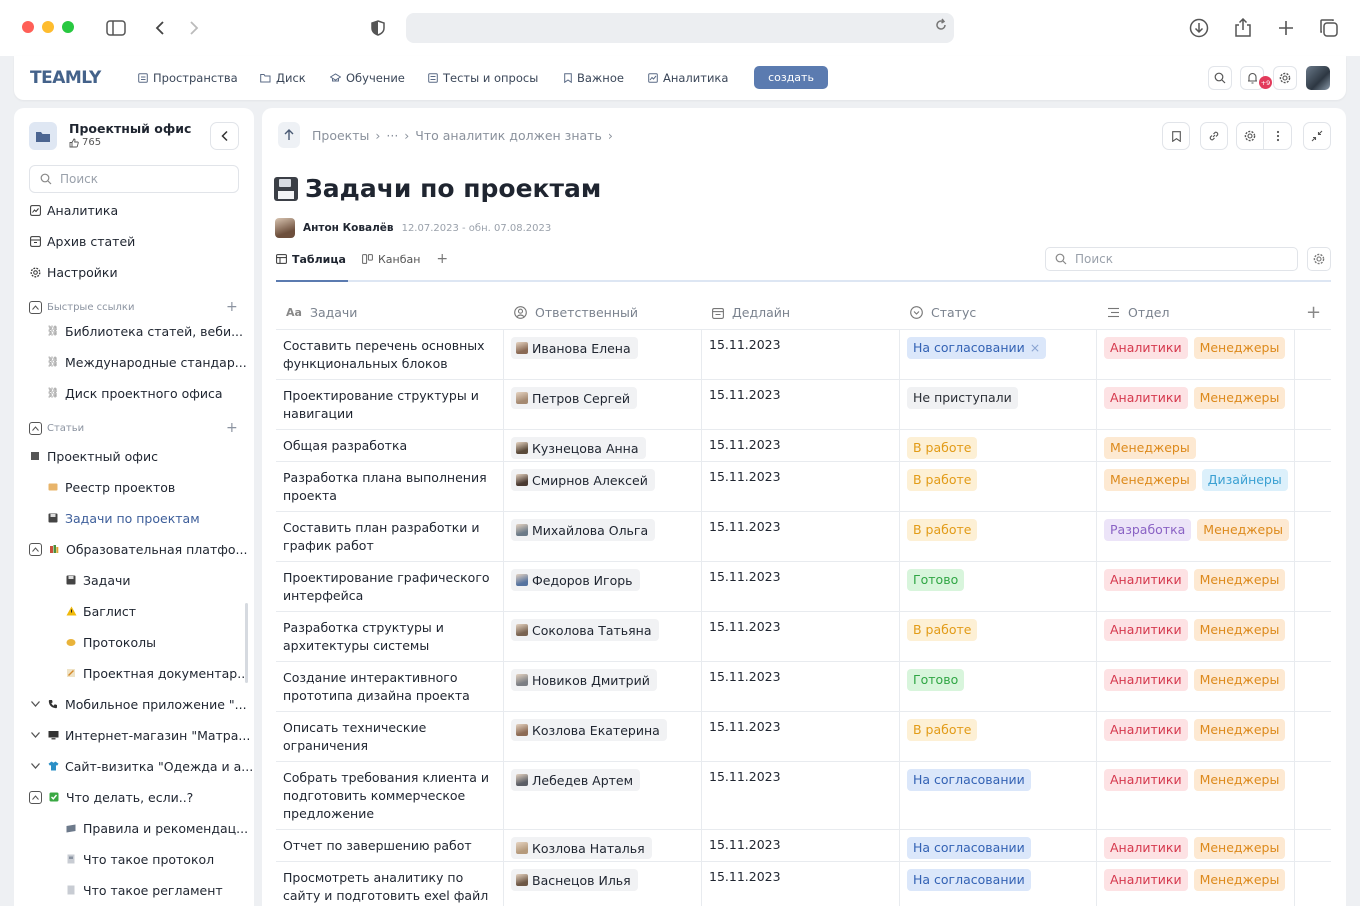 The width and height of the screenshot is (1360, 906). I want to click on tree-item-protocols: Протоколы, so click(110, 642).